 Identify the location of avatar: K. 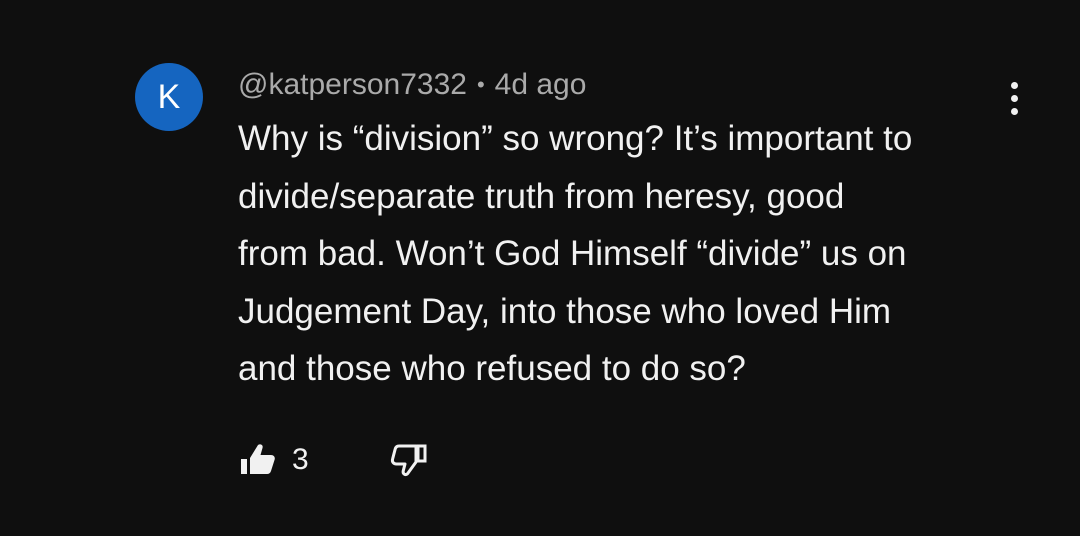
(169, 97).